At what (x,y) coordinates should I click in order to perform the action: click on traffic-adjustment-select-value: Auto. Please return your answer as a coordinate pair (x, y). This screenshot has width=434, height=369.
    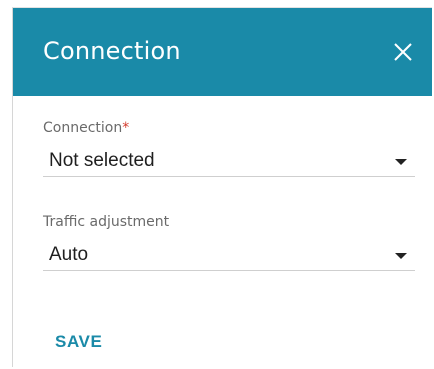
    Looking at the image, I should click on (69, 254).